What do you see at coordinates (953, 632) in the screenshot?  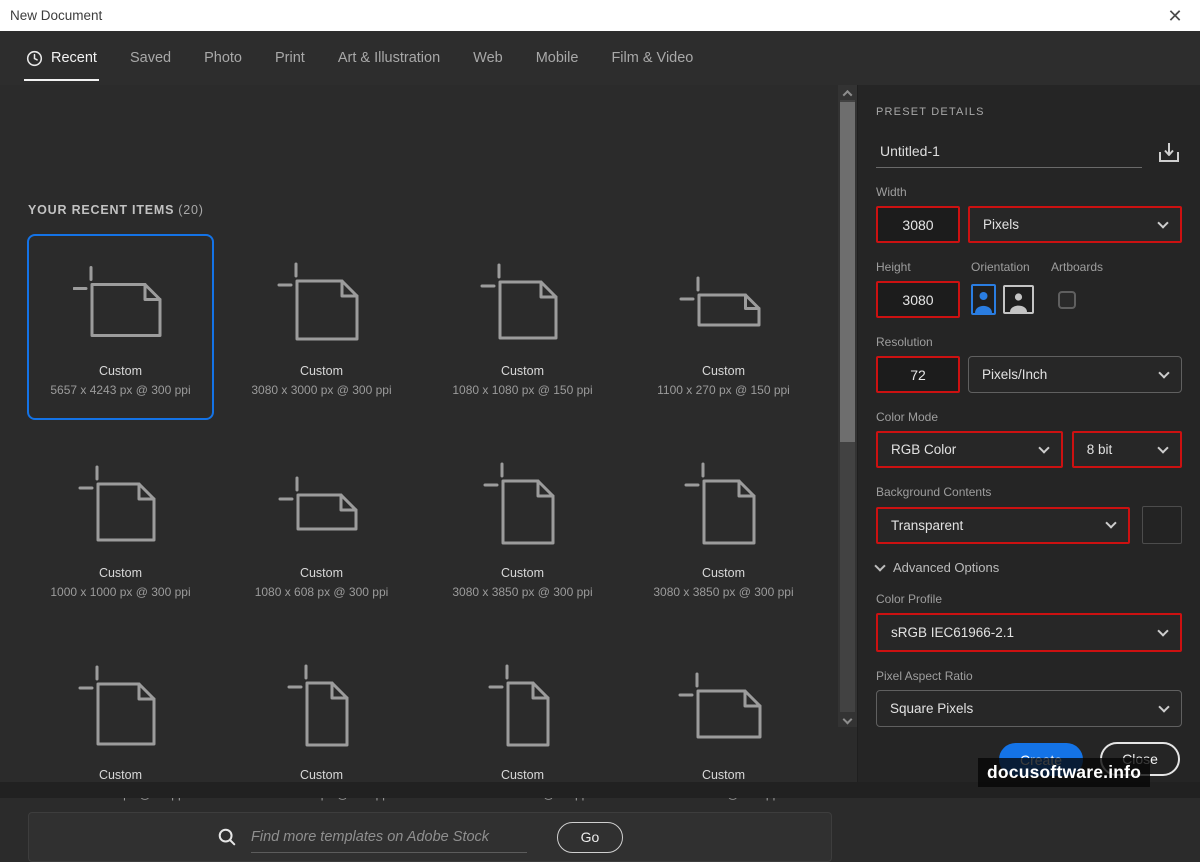 I see `color-profile-value: sRGB IEC61966-2.1` at bounding box center [953, 632].